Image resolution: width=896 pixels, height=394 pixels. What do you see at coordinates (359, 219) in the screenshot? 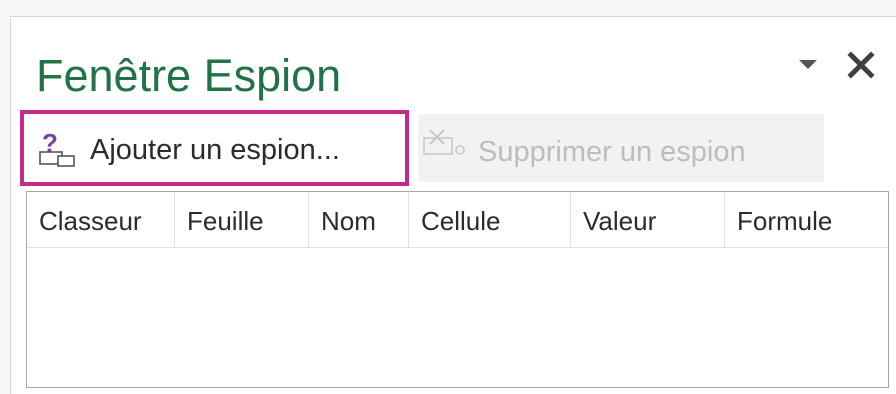
I see `column-header-name: Nom` at bounding box center [359, 219].